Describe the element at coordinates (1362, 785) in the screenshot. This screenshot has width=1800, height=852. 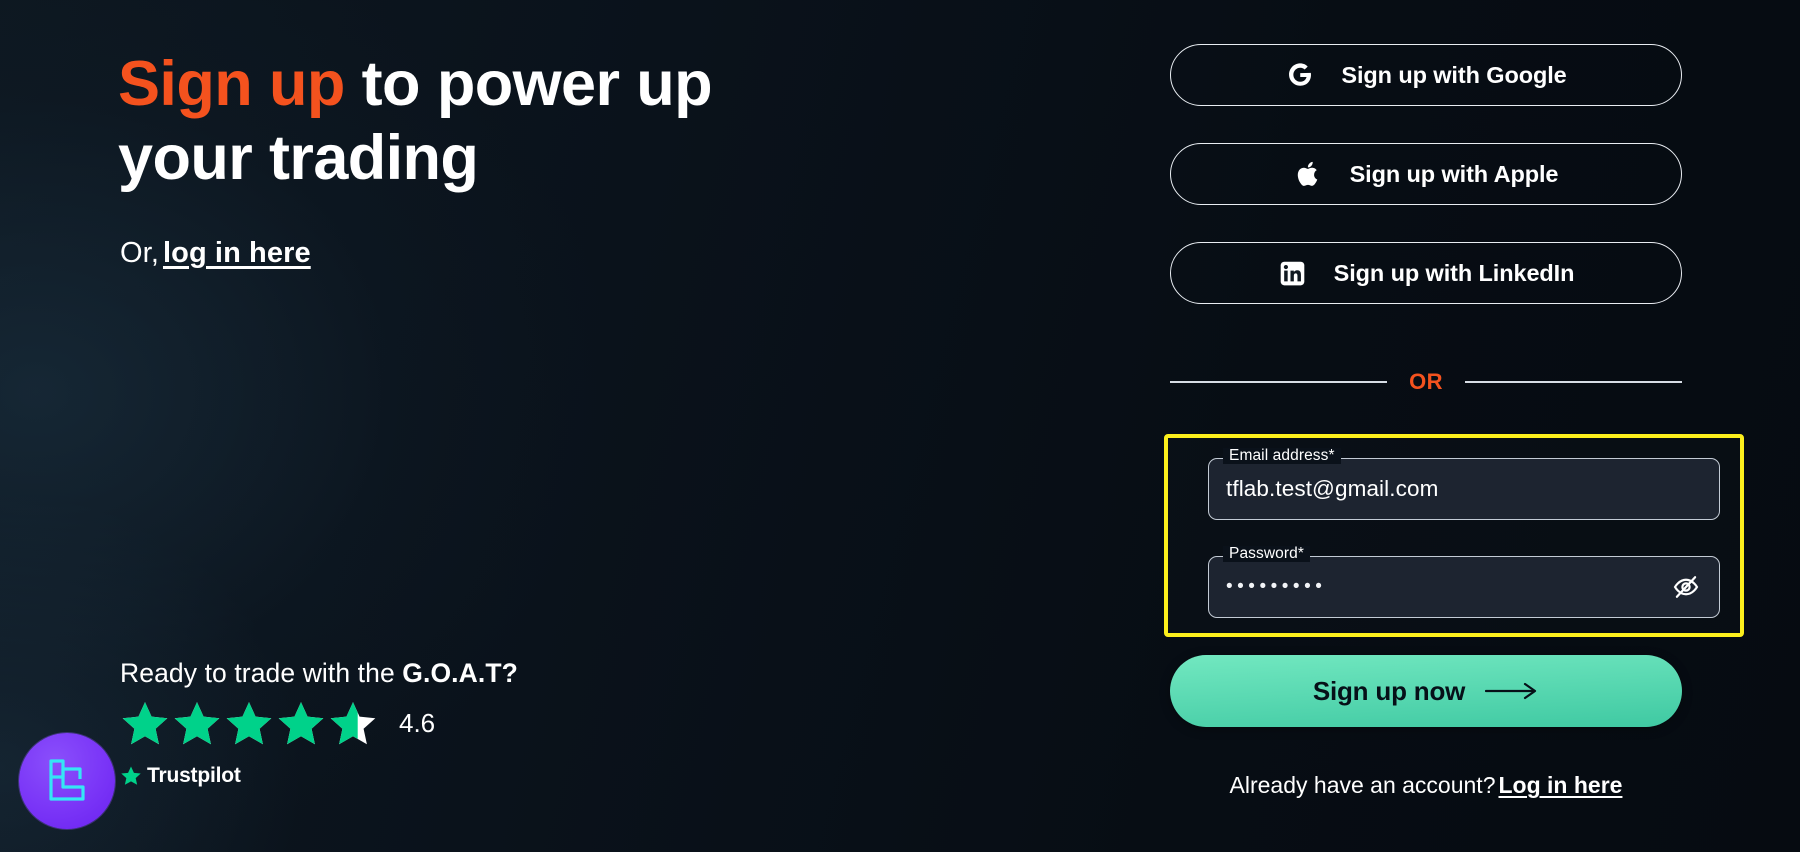
I see `existing-account-text: Already have an account?` at that location.